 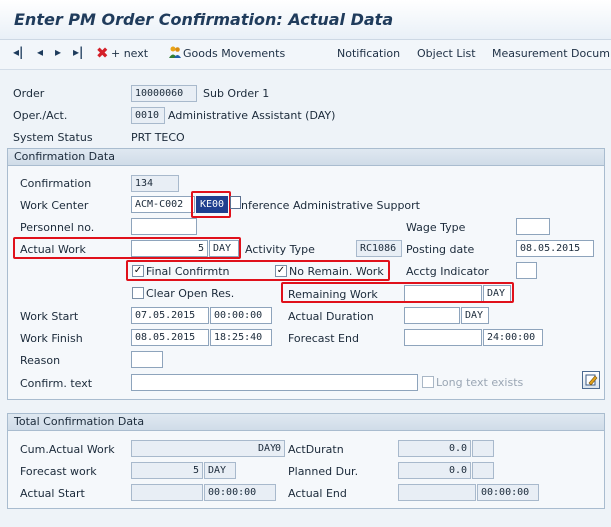 What do you see at coordinates (317, 493) in the screenshot?
I see `actual-end-label: Actual End` at bounding box center [317, 493].